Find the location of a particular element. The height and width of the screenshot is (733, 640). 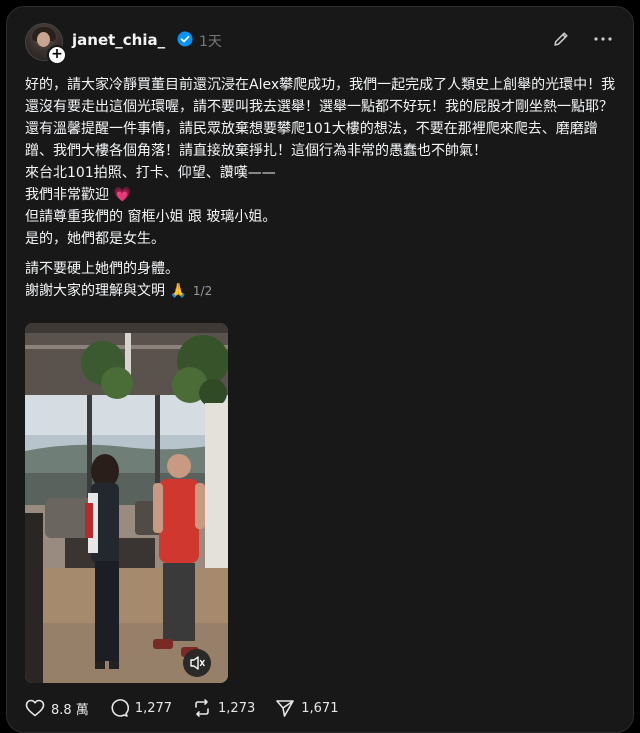

edit-icon is located at coordinates (561, 39).